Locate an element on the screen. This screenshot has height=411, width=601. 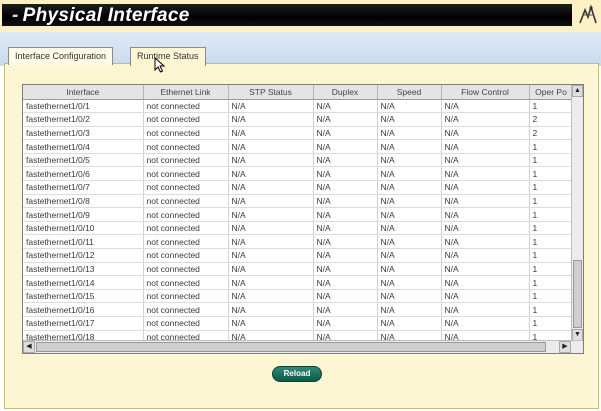
column-header: STP Status is located at coordinates (271, 92).